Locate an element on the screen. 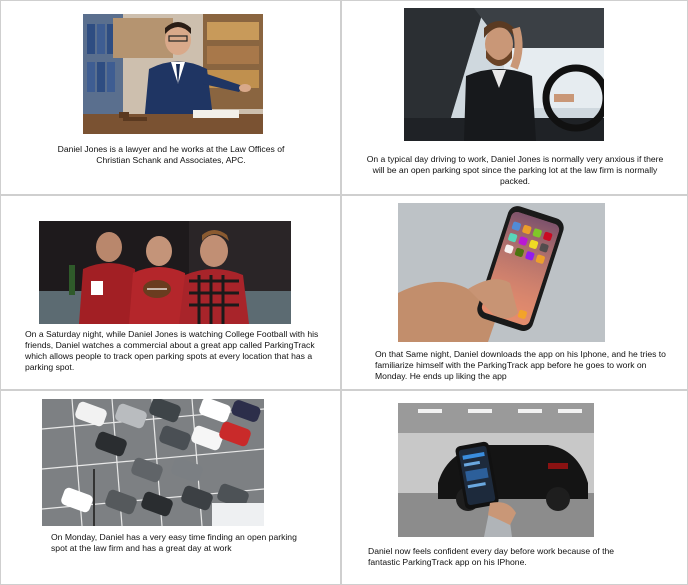  hand-holding-iphone-photo is located at coordinates (501, 272).